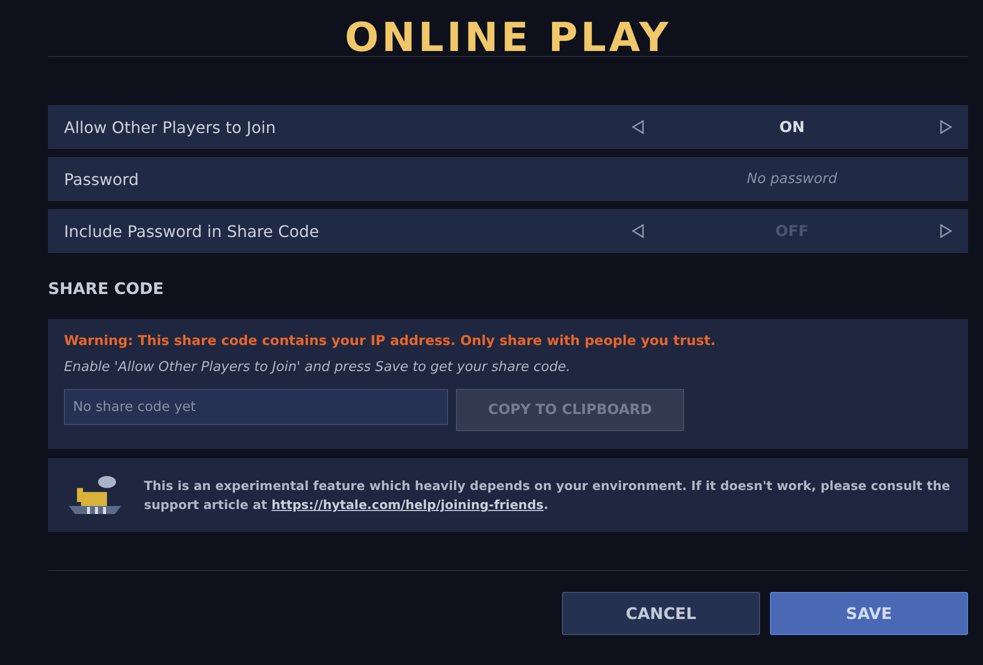 The height and width of the screenshot is (665, 983). I want to click on password-value: No password, so click(792, 179).